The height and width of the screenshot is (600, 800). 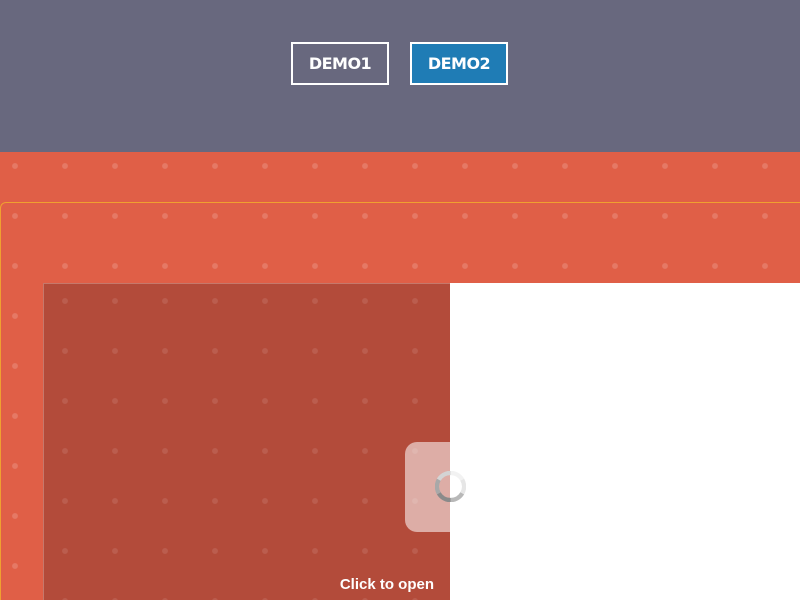 I want to click on demo1-button: DEMO1, so click(x=340, y=63).